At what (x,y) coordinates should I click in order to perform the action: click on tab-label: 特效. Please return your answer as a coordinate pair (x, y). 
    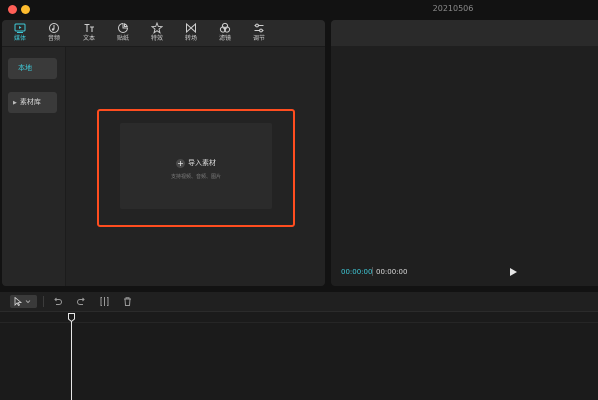
    Looking at the image, I should click on (156, 38).